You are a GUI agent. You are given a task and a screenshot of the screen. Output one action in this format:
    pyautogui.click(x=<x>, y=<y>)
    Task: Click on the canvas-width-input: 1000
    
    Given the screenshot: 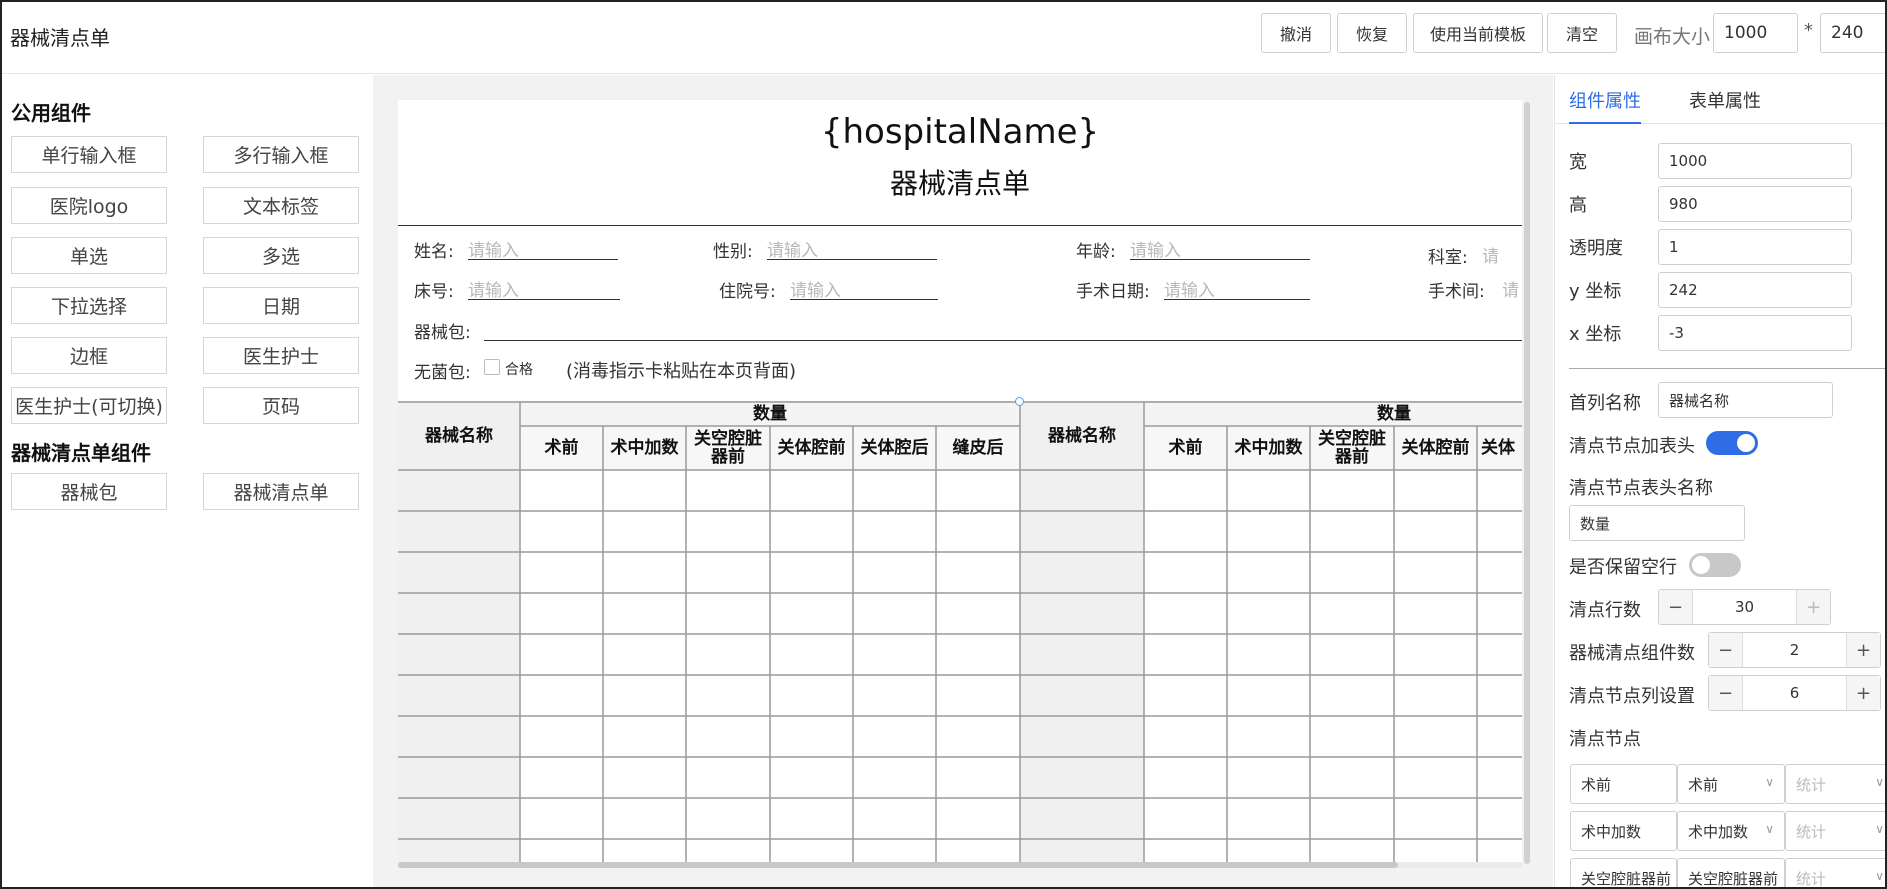 What is the action you would take?
    pyautogui.click(x=1755, y=33)
    